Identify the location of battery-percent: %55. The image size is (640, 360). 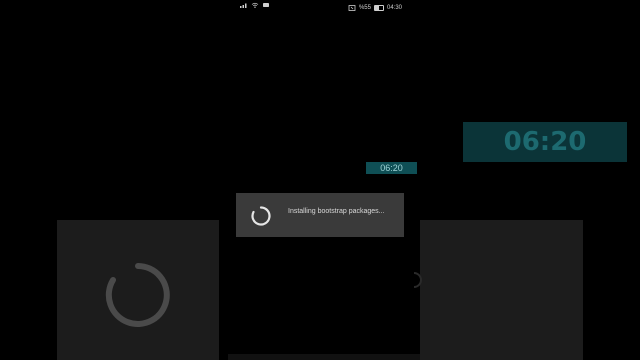
(364, 8).